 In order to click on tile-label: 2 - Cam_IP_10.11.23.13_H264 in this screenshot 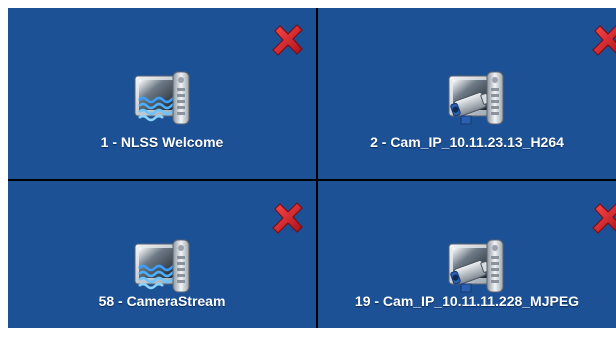, I will do `click(467, 142)`.